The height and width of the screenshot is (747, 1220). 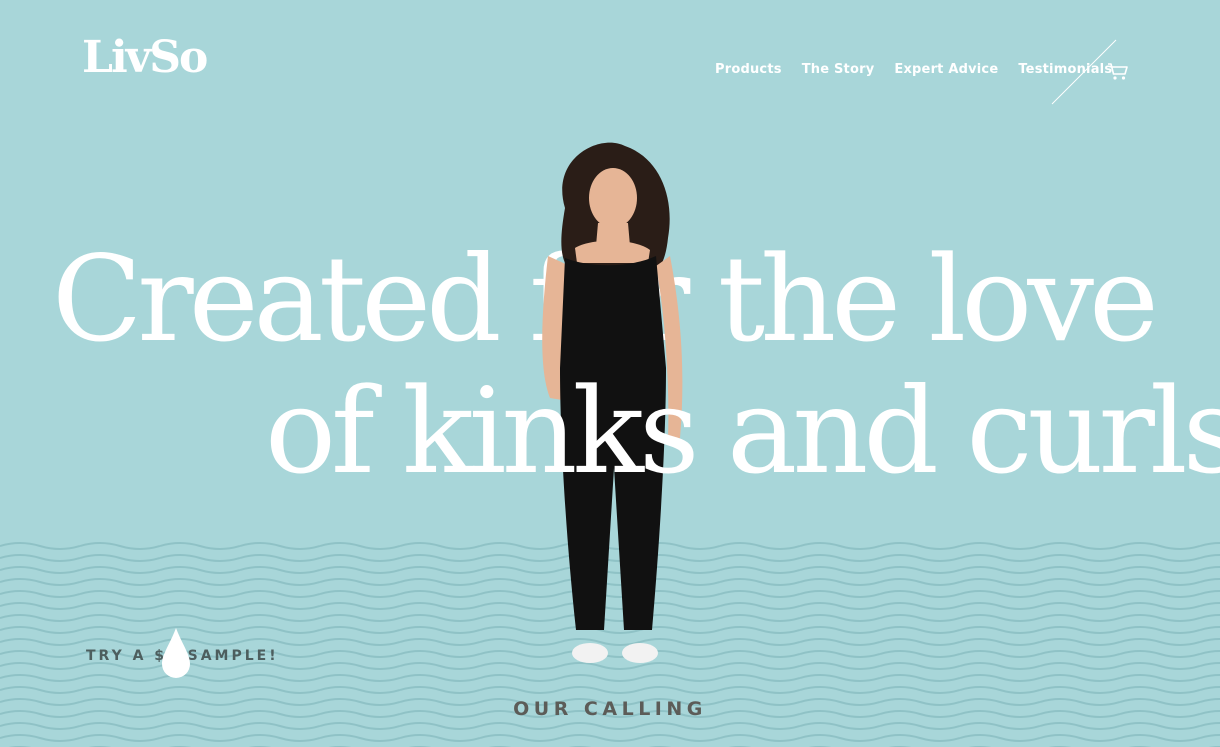 I want to click on nav-link-expert-advice: Expert Advice, so click(x=946, y=69).